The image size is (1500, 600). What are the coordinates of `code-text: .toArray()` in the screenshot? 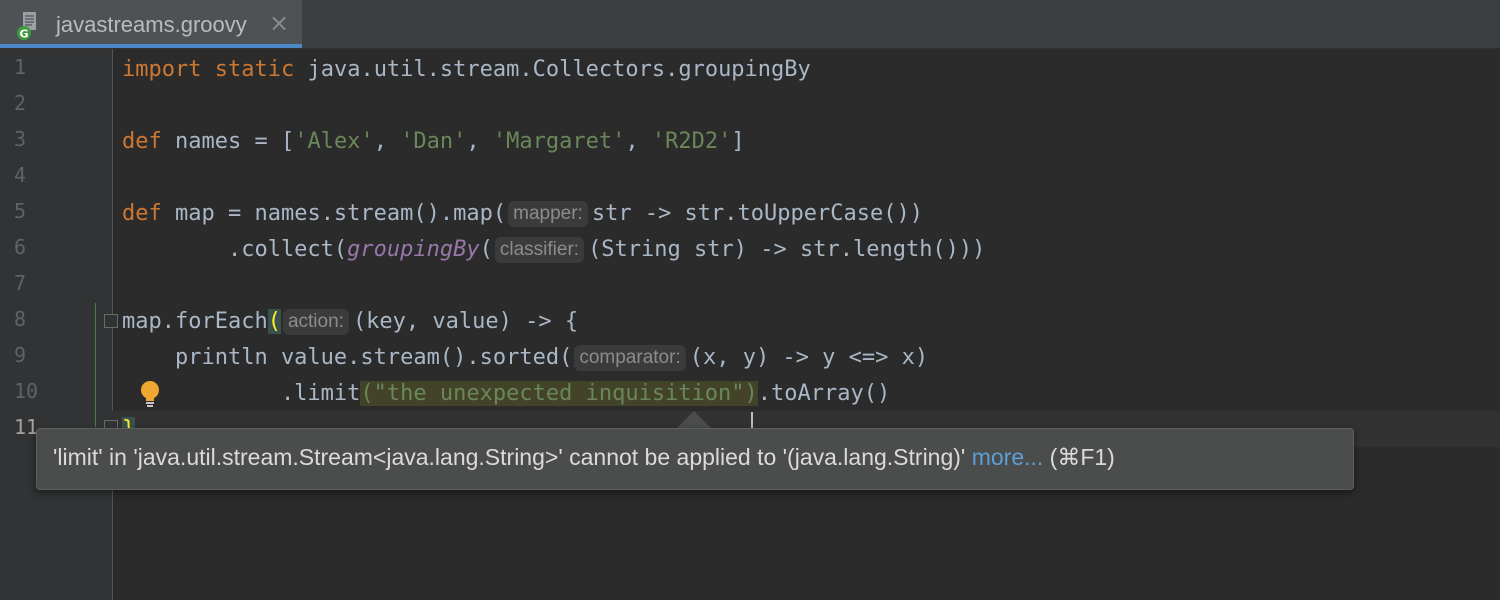 It's located at (824, 393).